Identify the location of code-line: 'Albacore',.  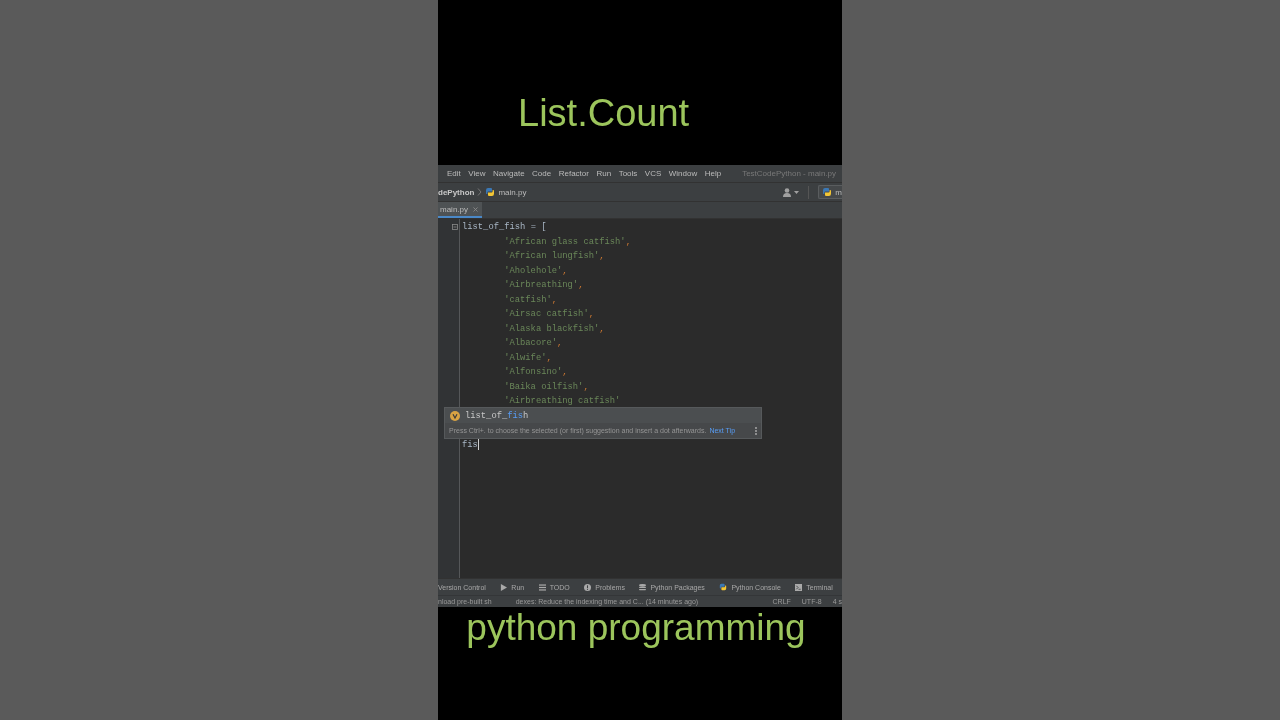
(533, 343).